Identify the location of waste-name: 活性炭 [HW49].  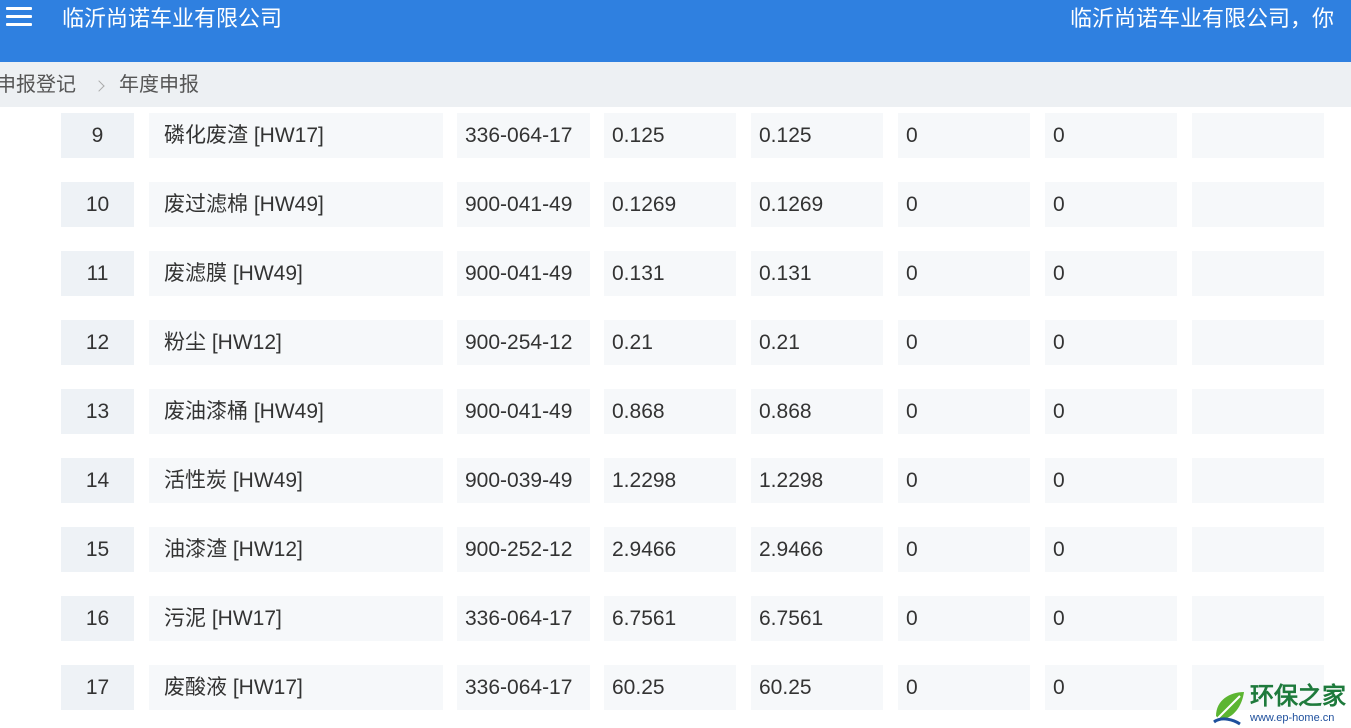
(296, 480).